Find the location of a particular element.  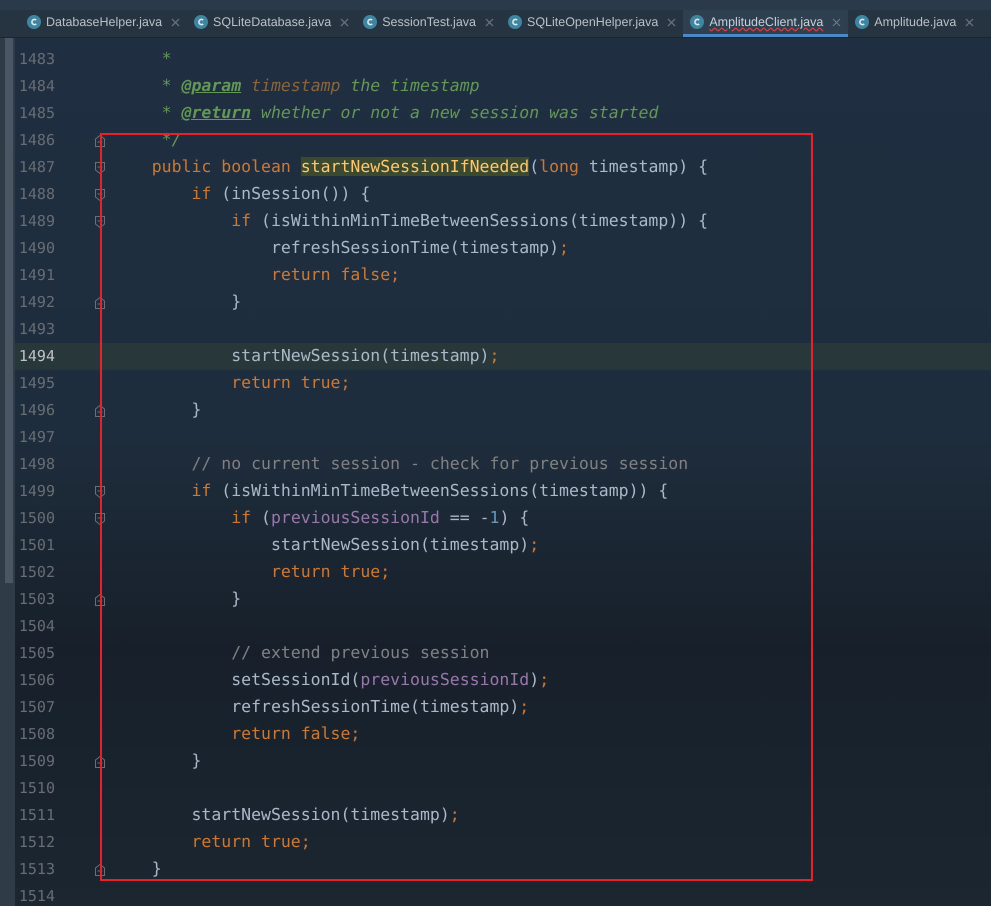

line-number: 1504 is located at coordinates (36, 627).